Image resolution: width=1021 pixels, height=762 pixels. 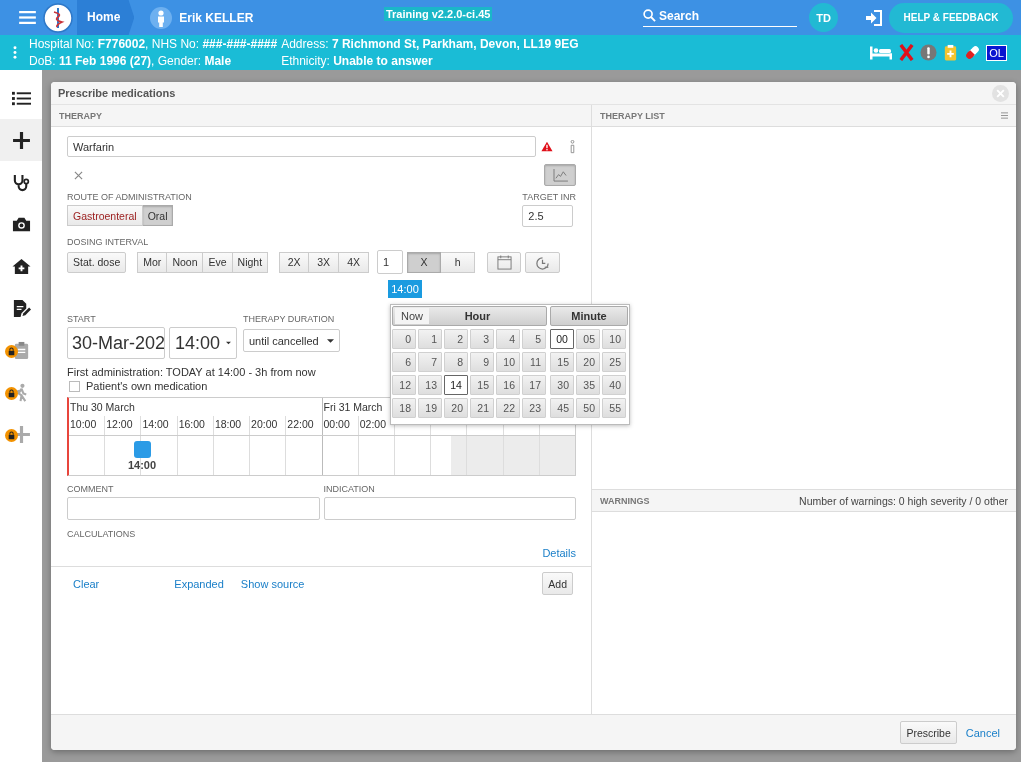 What do you see at coordinates (291, 340) in the screenshot?
I see `duration-dropdown: until cancelled` at bounding box center [291, 340].